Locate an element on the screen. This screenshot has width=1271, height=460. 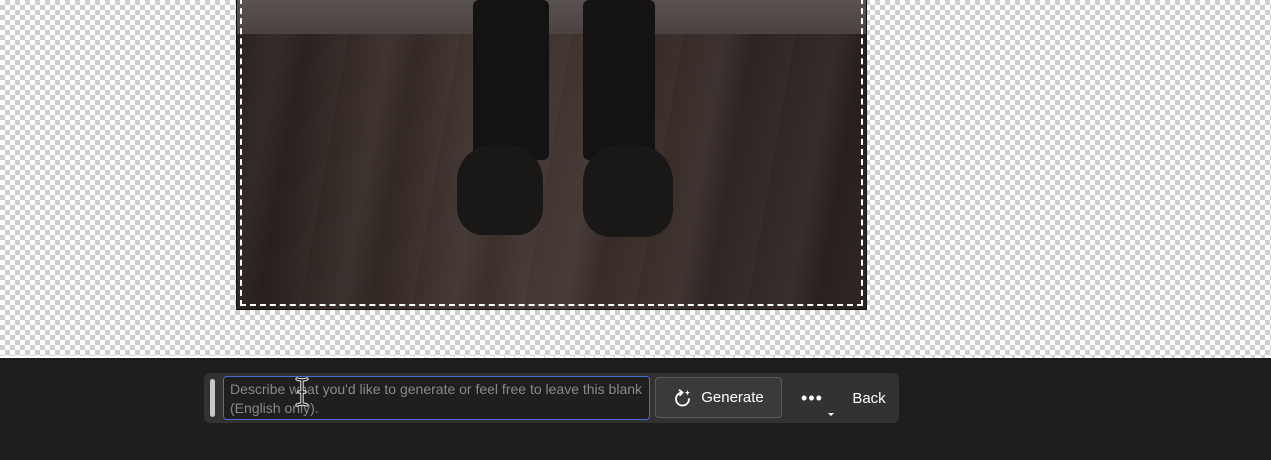
generate-sparkle-icon is located at coordinates (683, 397).